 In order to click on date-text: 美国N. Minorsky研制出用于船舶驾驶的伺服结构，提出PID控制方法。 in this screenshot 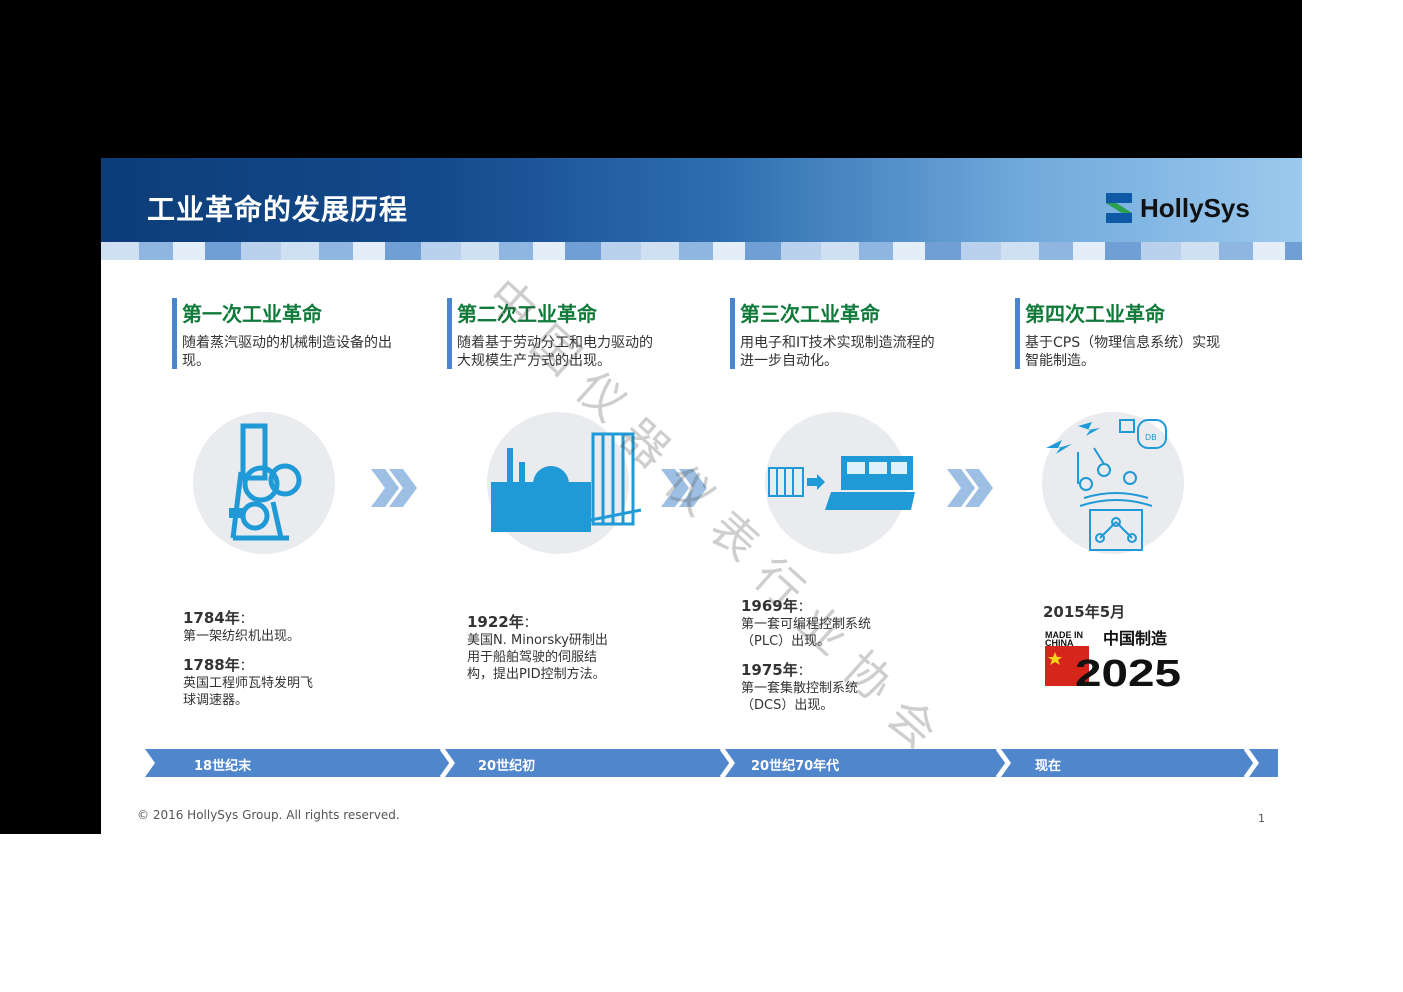, I will do `click(537, 657)`.